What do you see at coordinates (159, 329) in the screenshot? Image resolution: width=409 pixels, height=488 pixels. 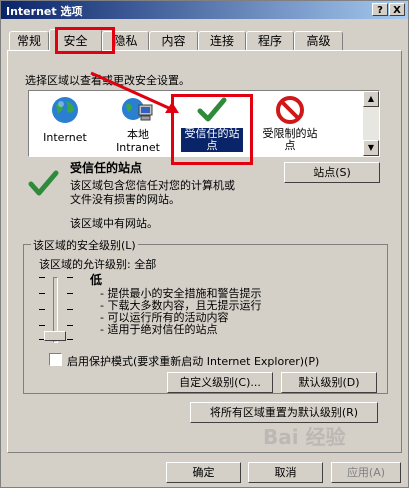 I see `level-bullet: - 适用于绝对信任的站点` at bounding box center [159, 329].